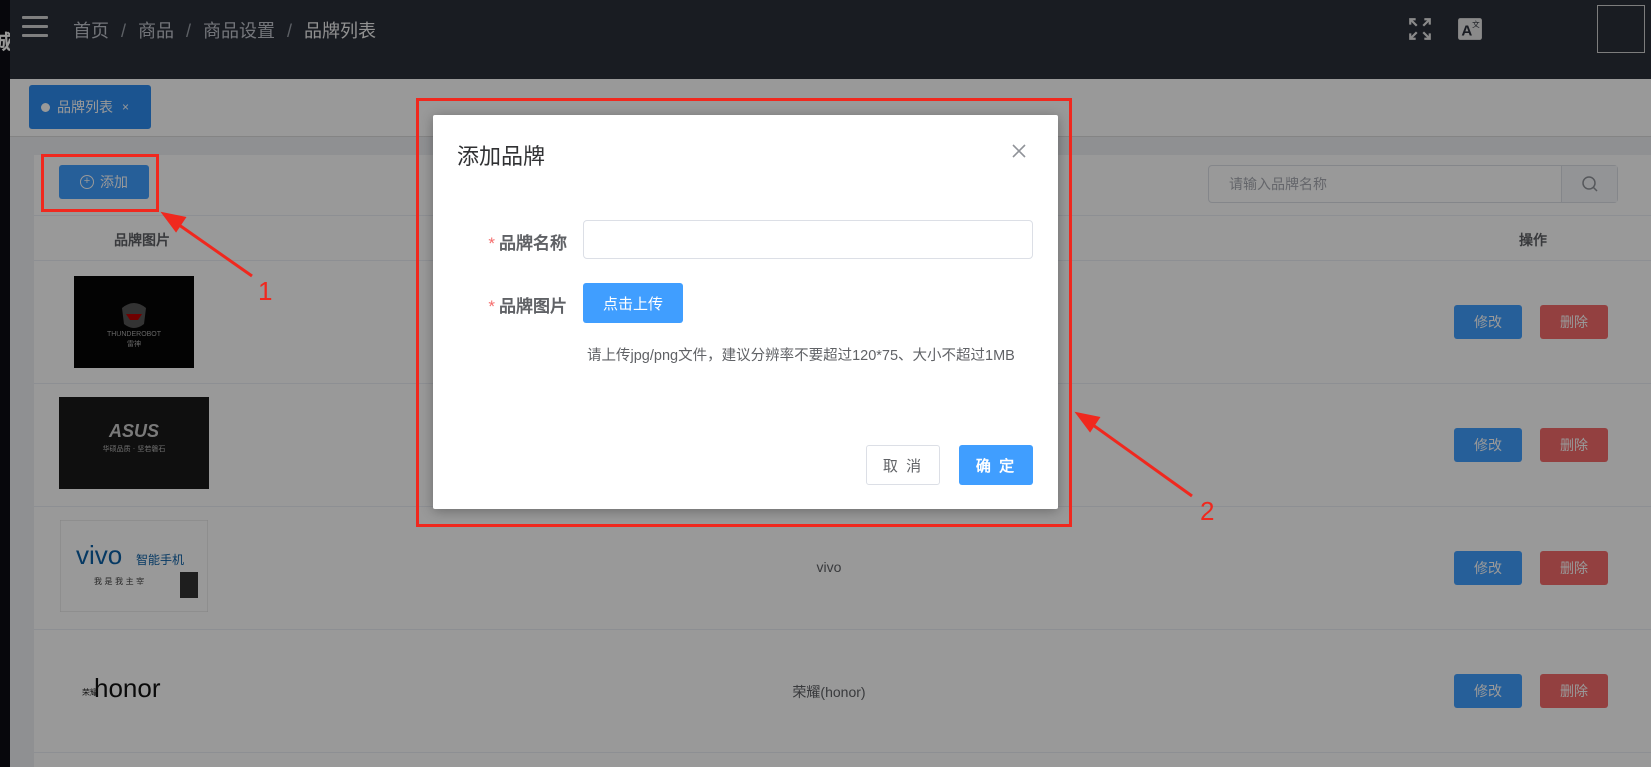  Describe the element at coordinates (633, 303) in the screenshot. I see `upload-button: 点击上传` at that location.